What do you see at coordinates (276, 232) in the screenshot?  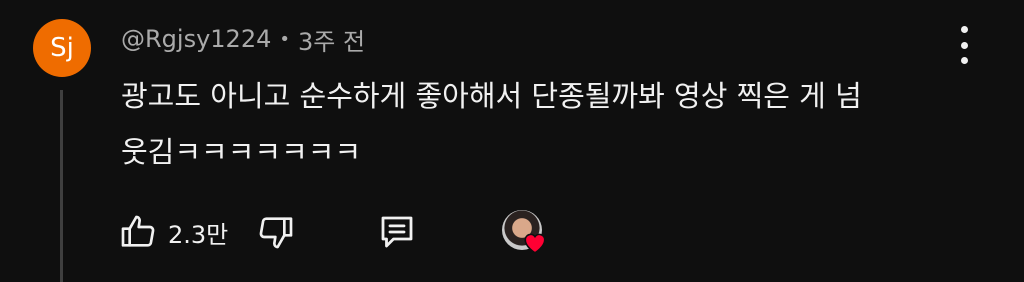 I see `thumbs-down-icon` at bounding box center [276, 232].